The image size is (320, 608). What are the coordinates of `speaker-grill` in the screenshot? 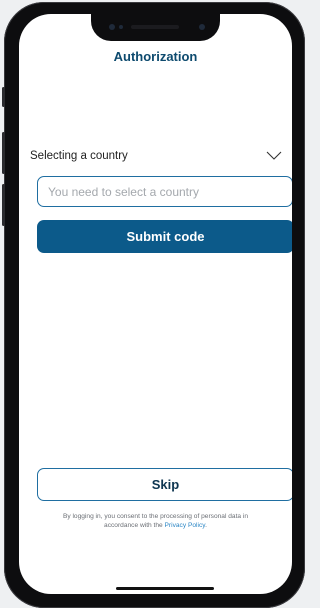 It's located at (155, 27).